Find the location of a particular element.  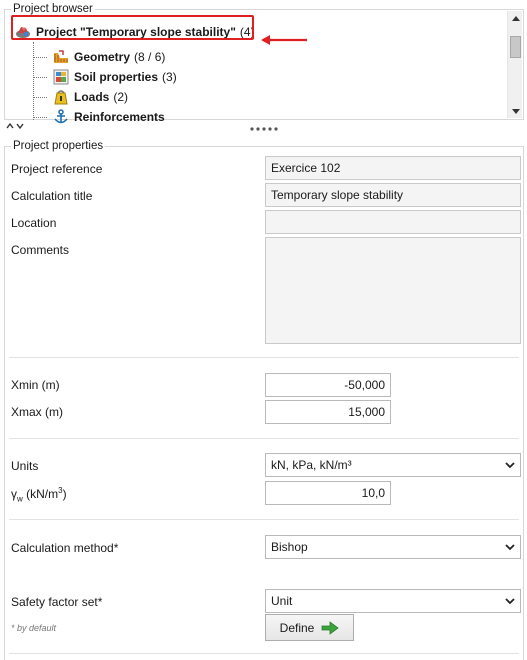

units-select: kN, kPa, kN/m³ is located at coordinates (393, 465).